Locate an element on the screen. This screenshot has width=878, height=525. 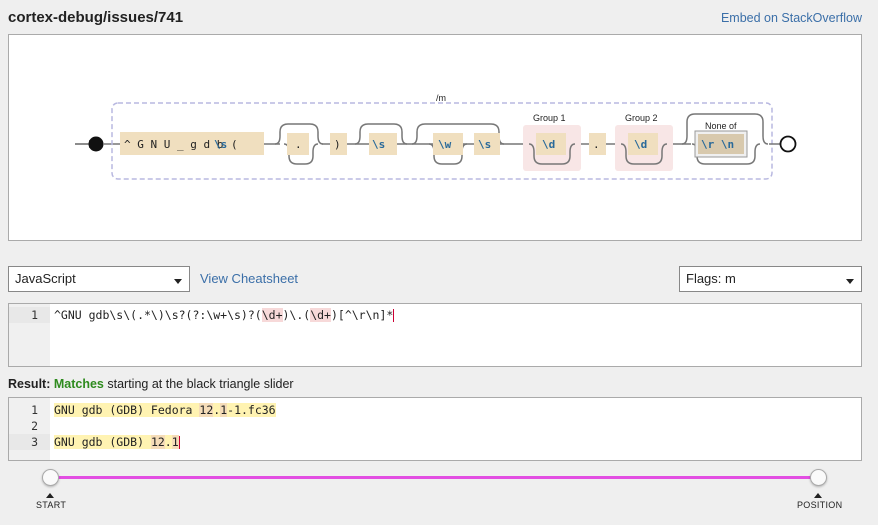
page-title: cortex-debug/issues/741 is located at coordinates (96, 17).